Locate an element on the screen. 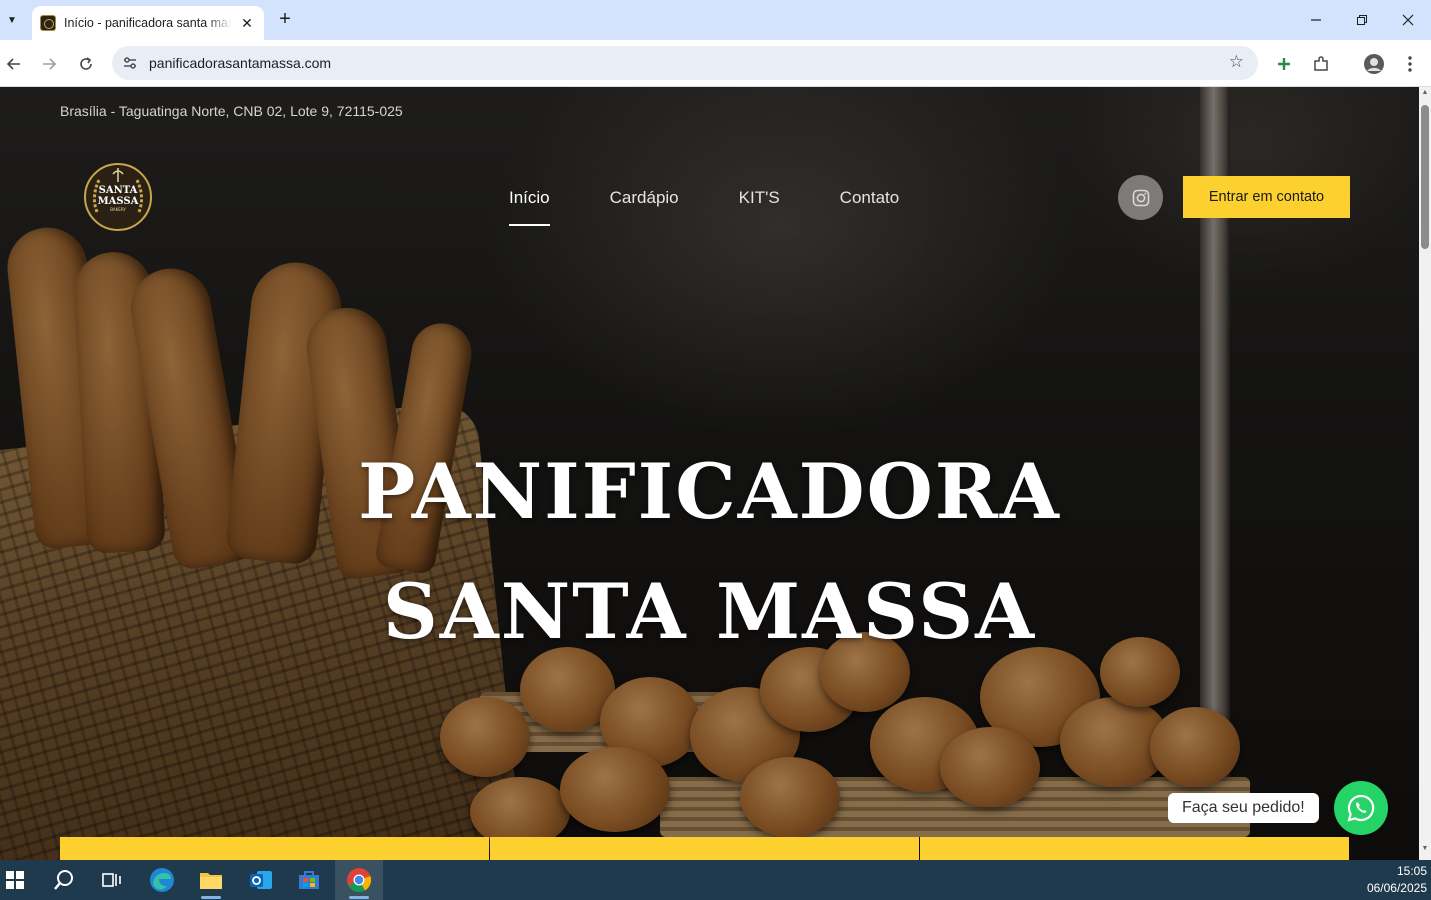 The image size is (1431, 900). main-nav: Início Cardápio KIT'S Contato is located at coordinates (734, 208).